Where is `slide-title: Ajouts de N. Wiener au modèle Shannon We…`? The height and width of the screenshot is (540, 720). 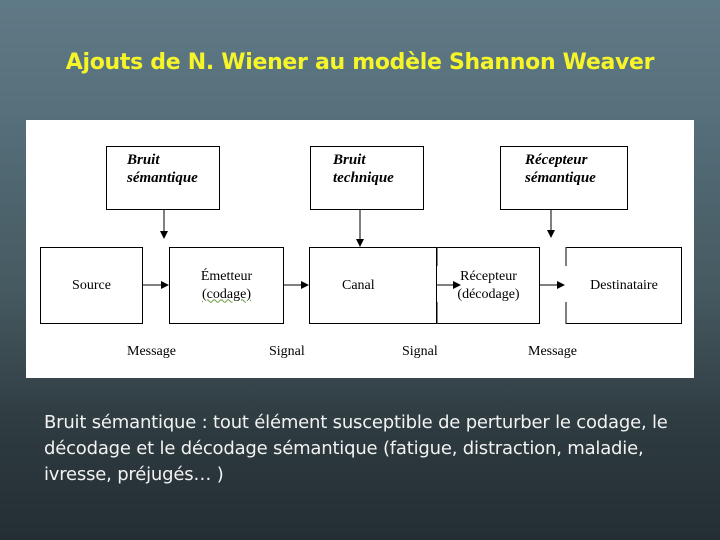 slide-title: Ajouts de N. Wiener au modèle Shannon We… is located at coordinates (360, 62).